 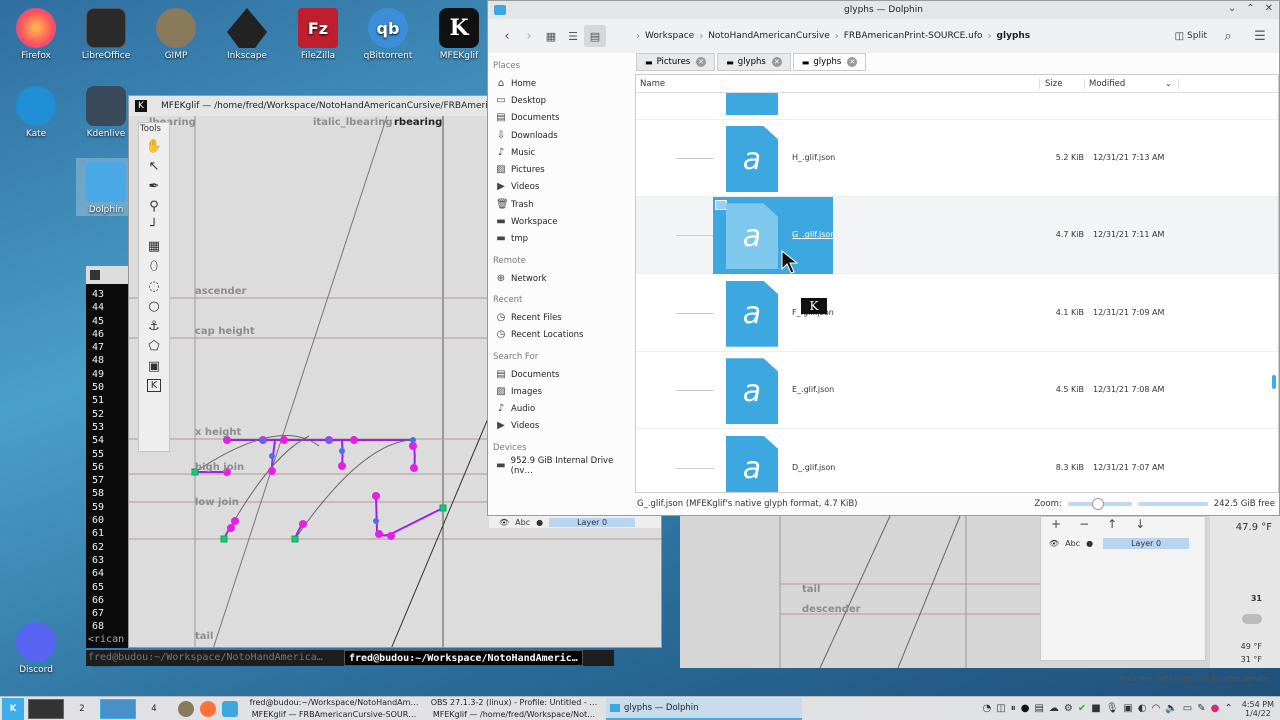 What do you see at coordinates (1171, 708) in the screenshot?
I see `volume-tray-icon: 🔈` at bounding box center [1171, 708].